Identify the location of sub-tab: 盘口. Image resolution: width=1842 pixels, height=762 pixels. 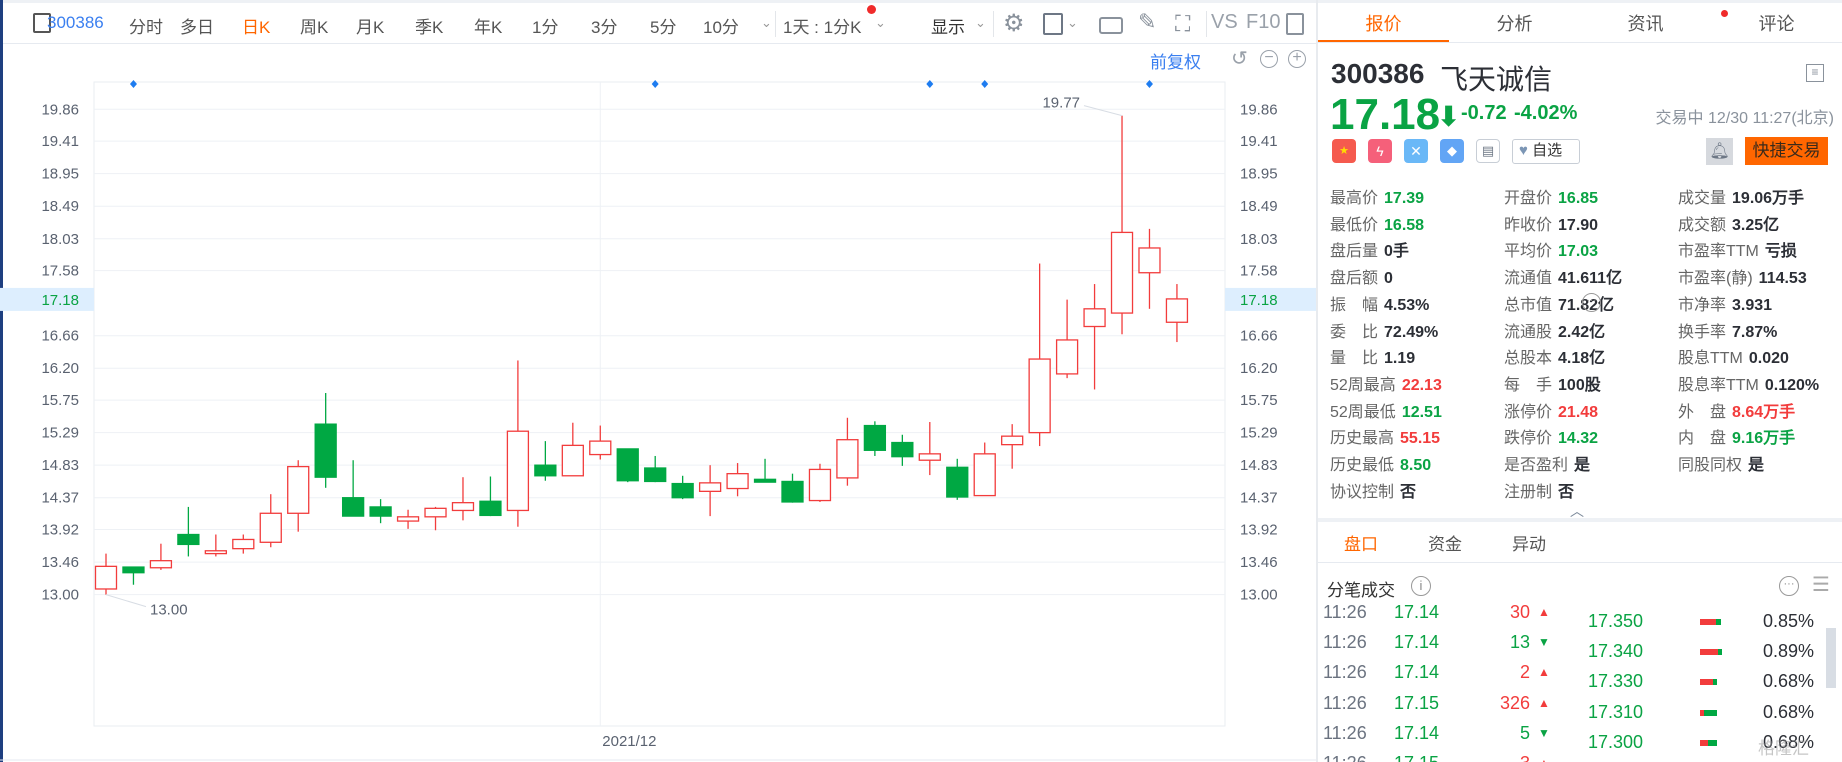
(1361, 542).